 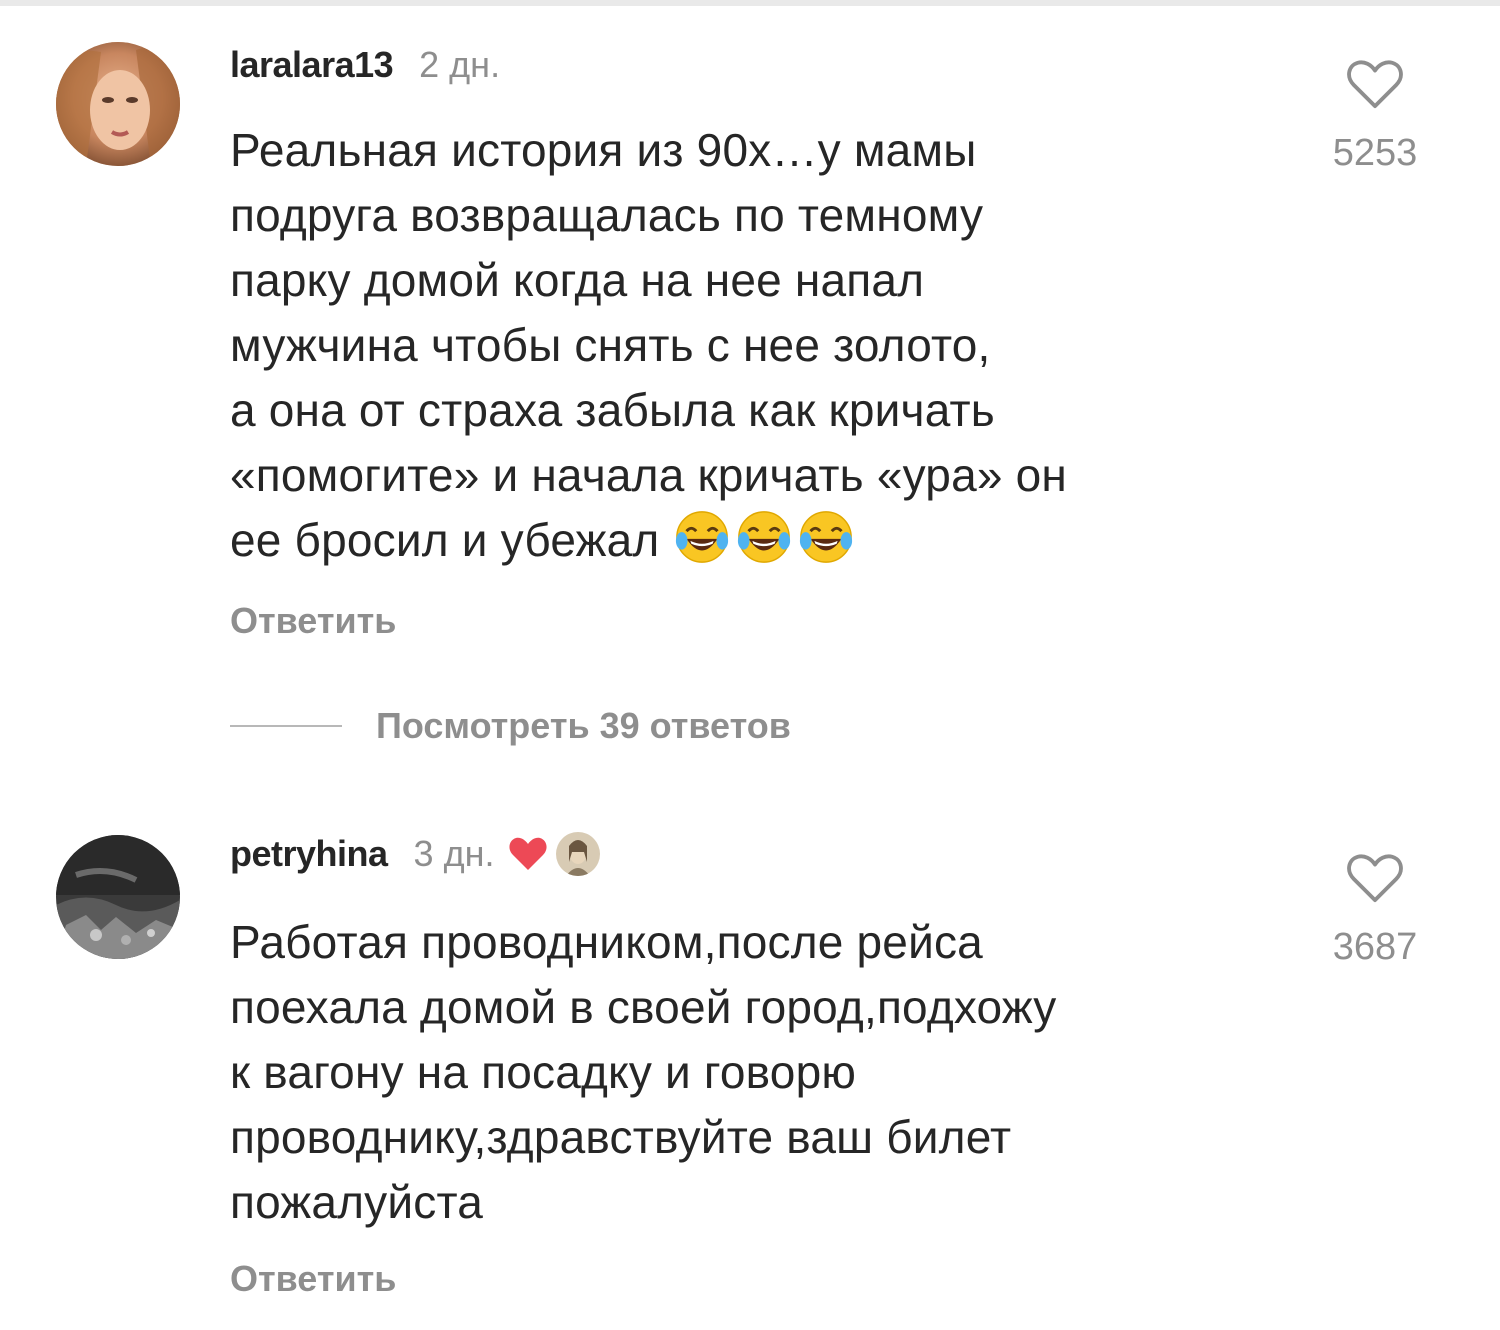 What do you see at coordinates (1375, 116) in the screenshot?
I see `like-control: 5253` at bounding box center [1375, 116].